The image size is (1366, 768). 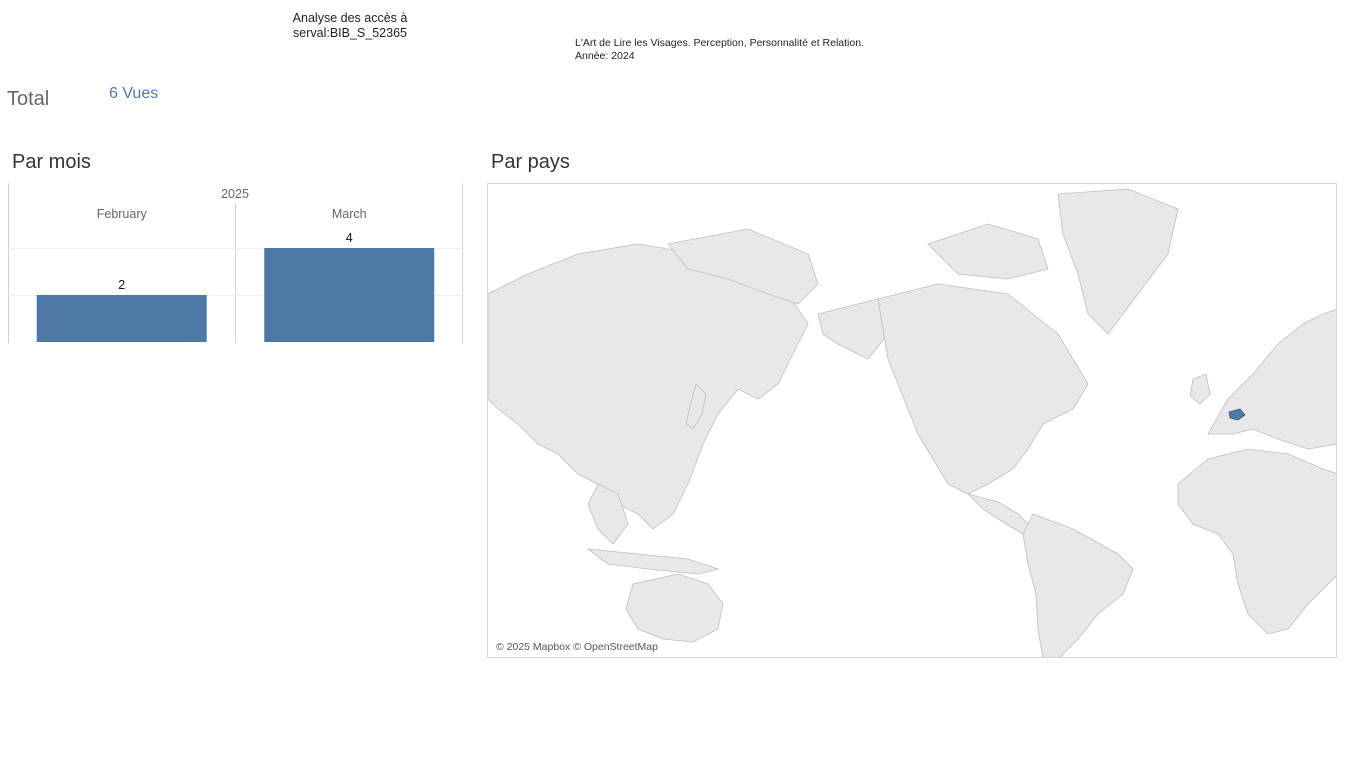 I want to click on british-isles, so click(x=1200, y=389).